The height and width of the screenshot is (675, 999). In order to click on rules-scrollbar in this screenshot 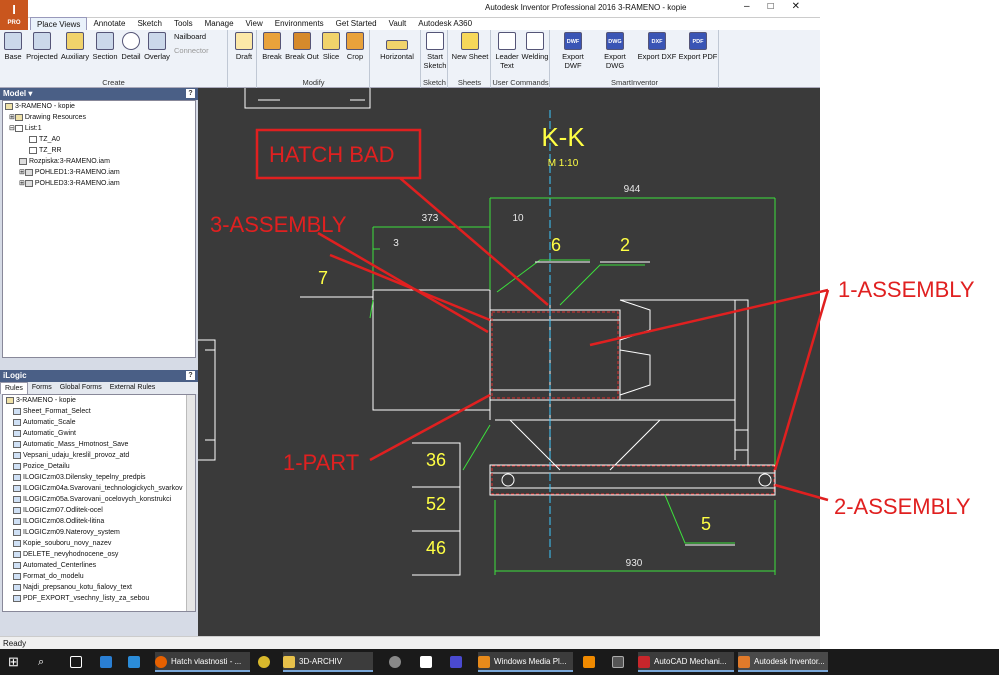, I will do `click(190, 503)`.